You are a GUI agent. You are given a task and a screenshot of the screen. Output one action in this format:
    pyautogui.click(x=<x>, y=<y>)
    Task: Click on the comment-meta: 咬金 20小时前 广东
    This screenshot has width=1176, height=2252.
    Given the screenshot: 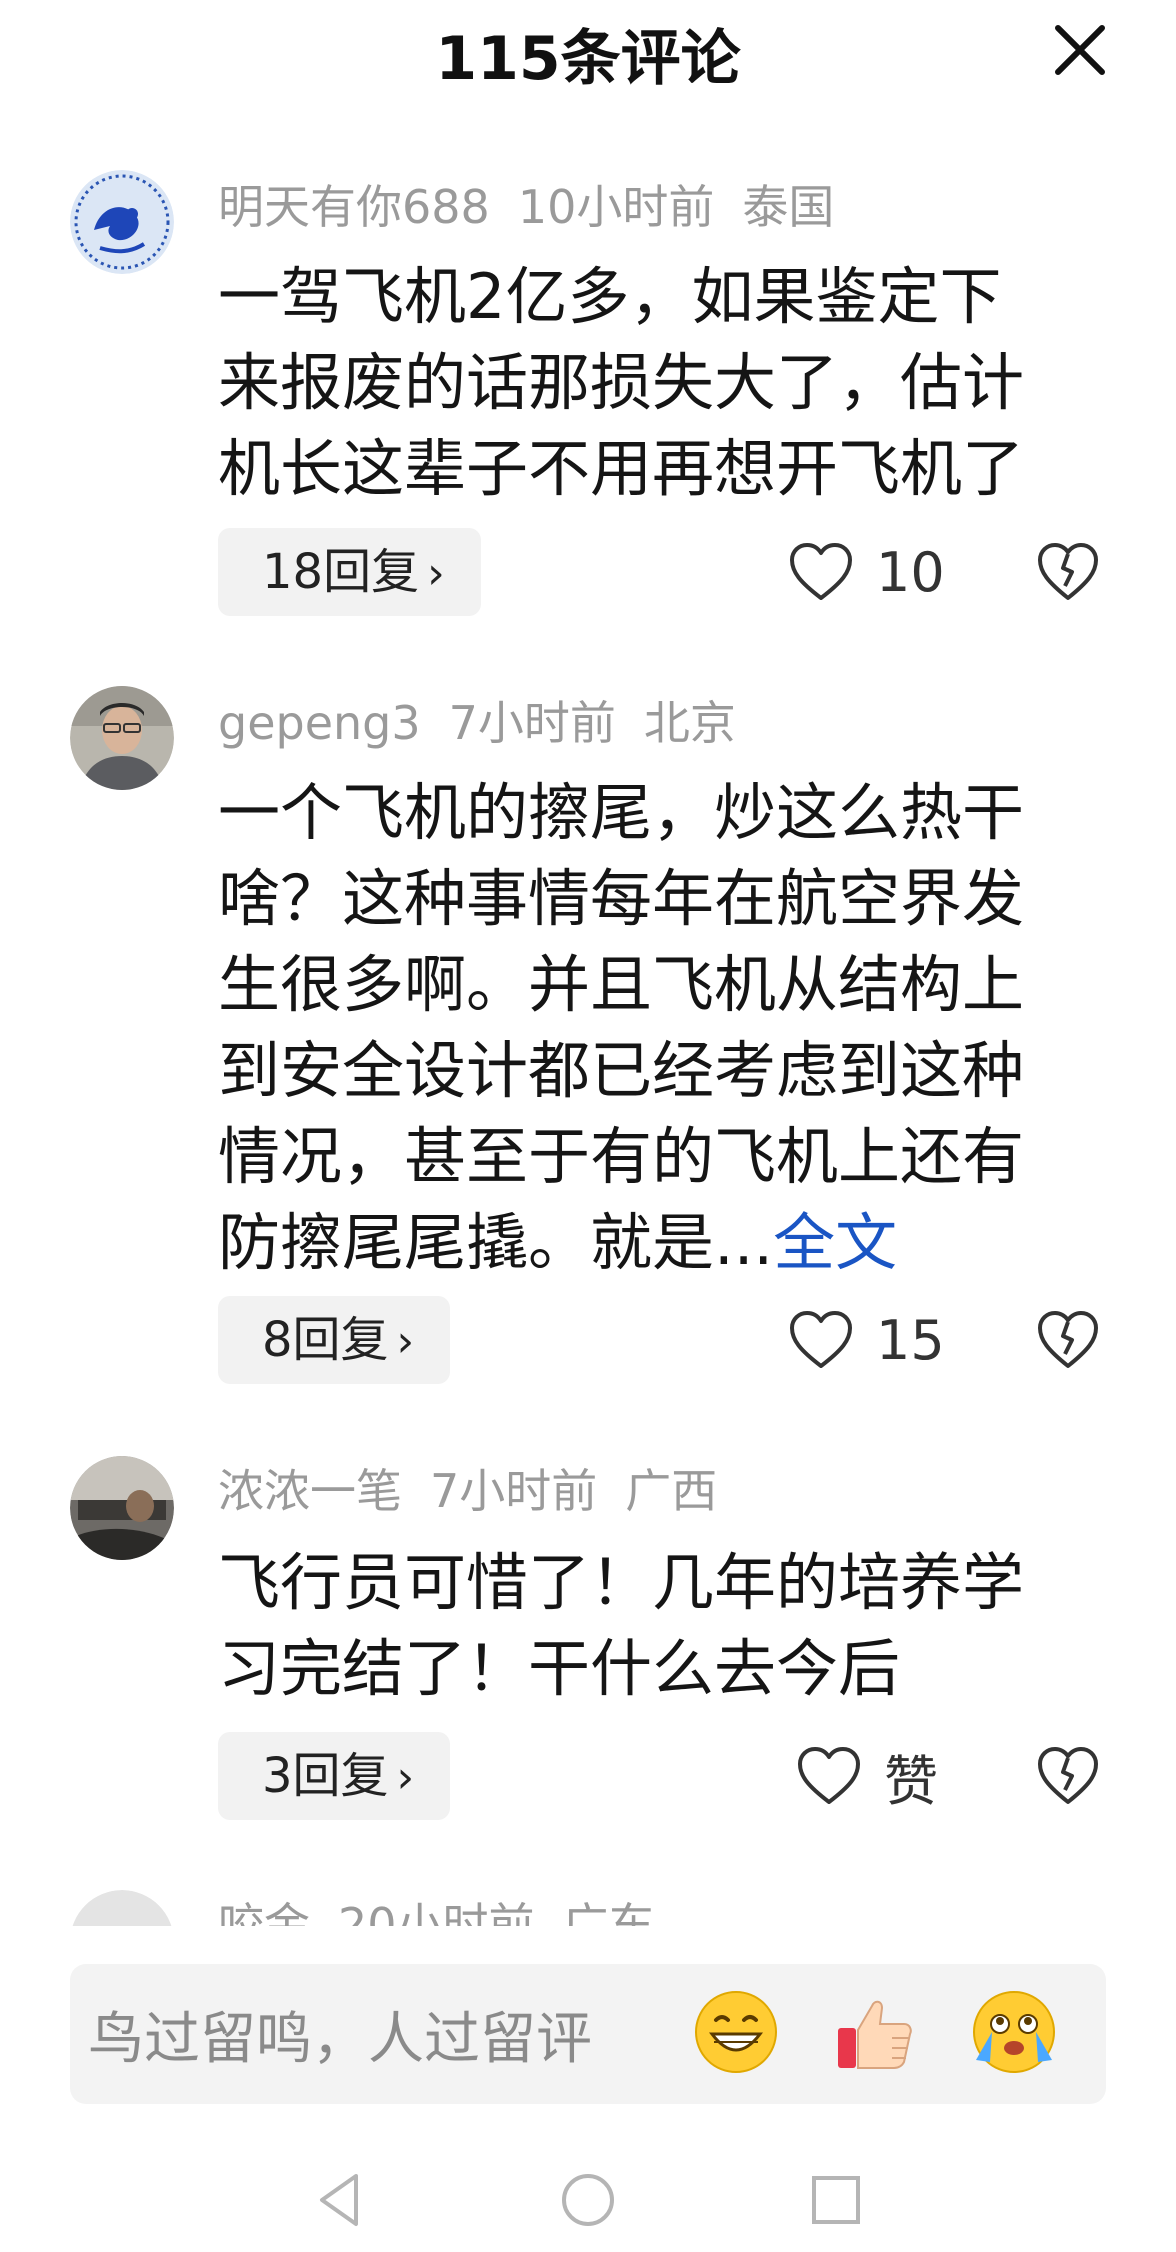 What is the action you would take?
    pyautogui.click(x=450, y=1908)
    